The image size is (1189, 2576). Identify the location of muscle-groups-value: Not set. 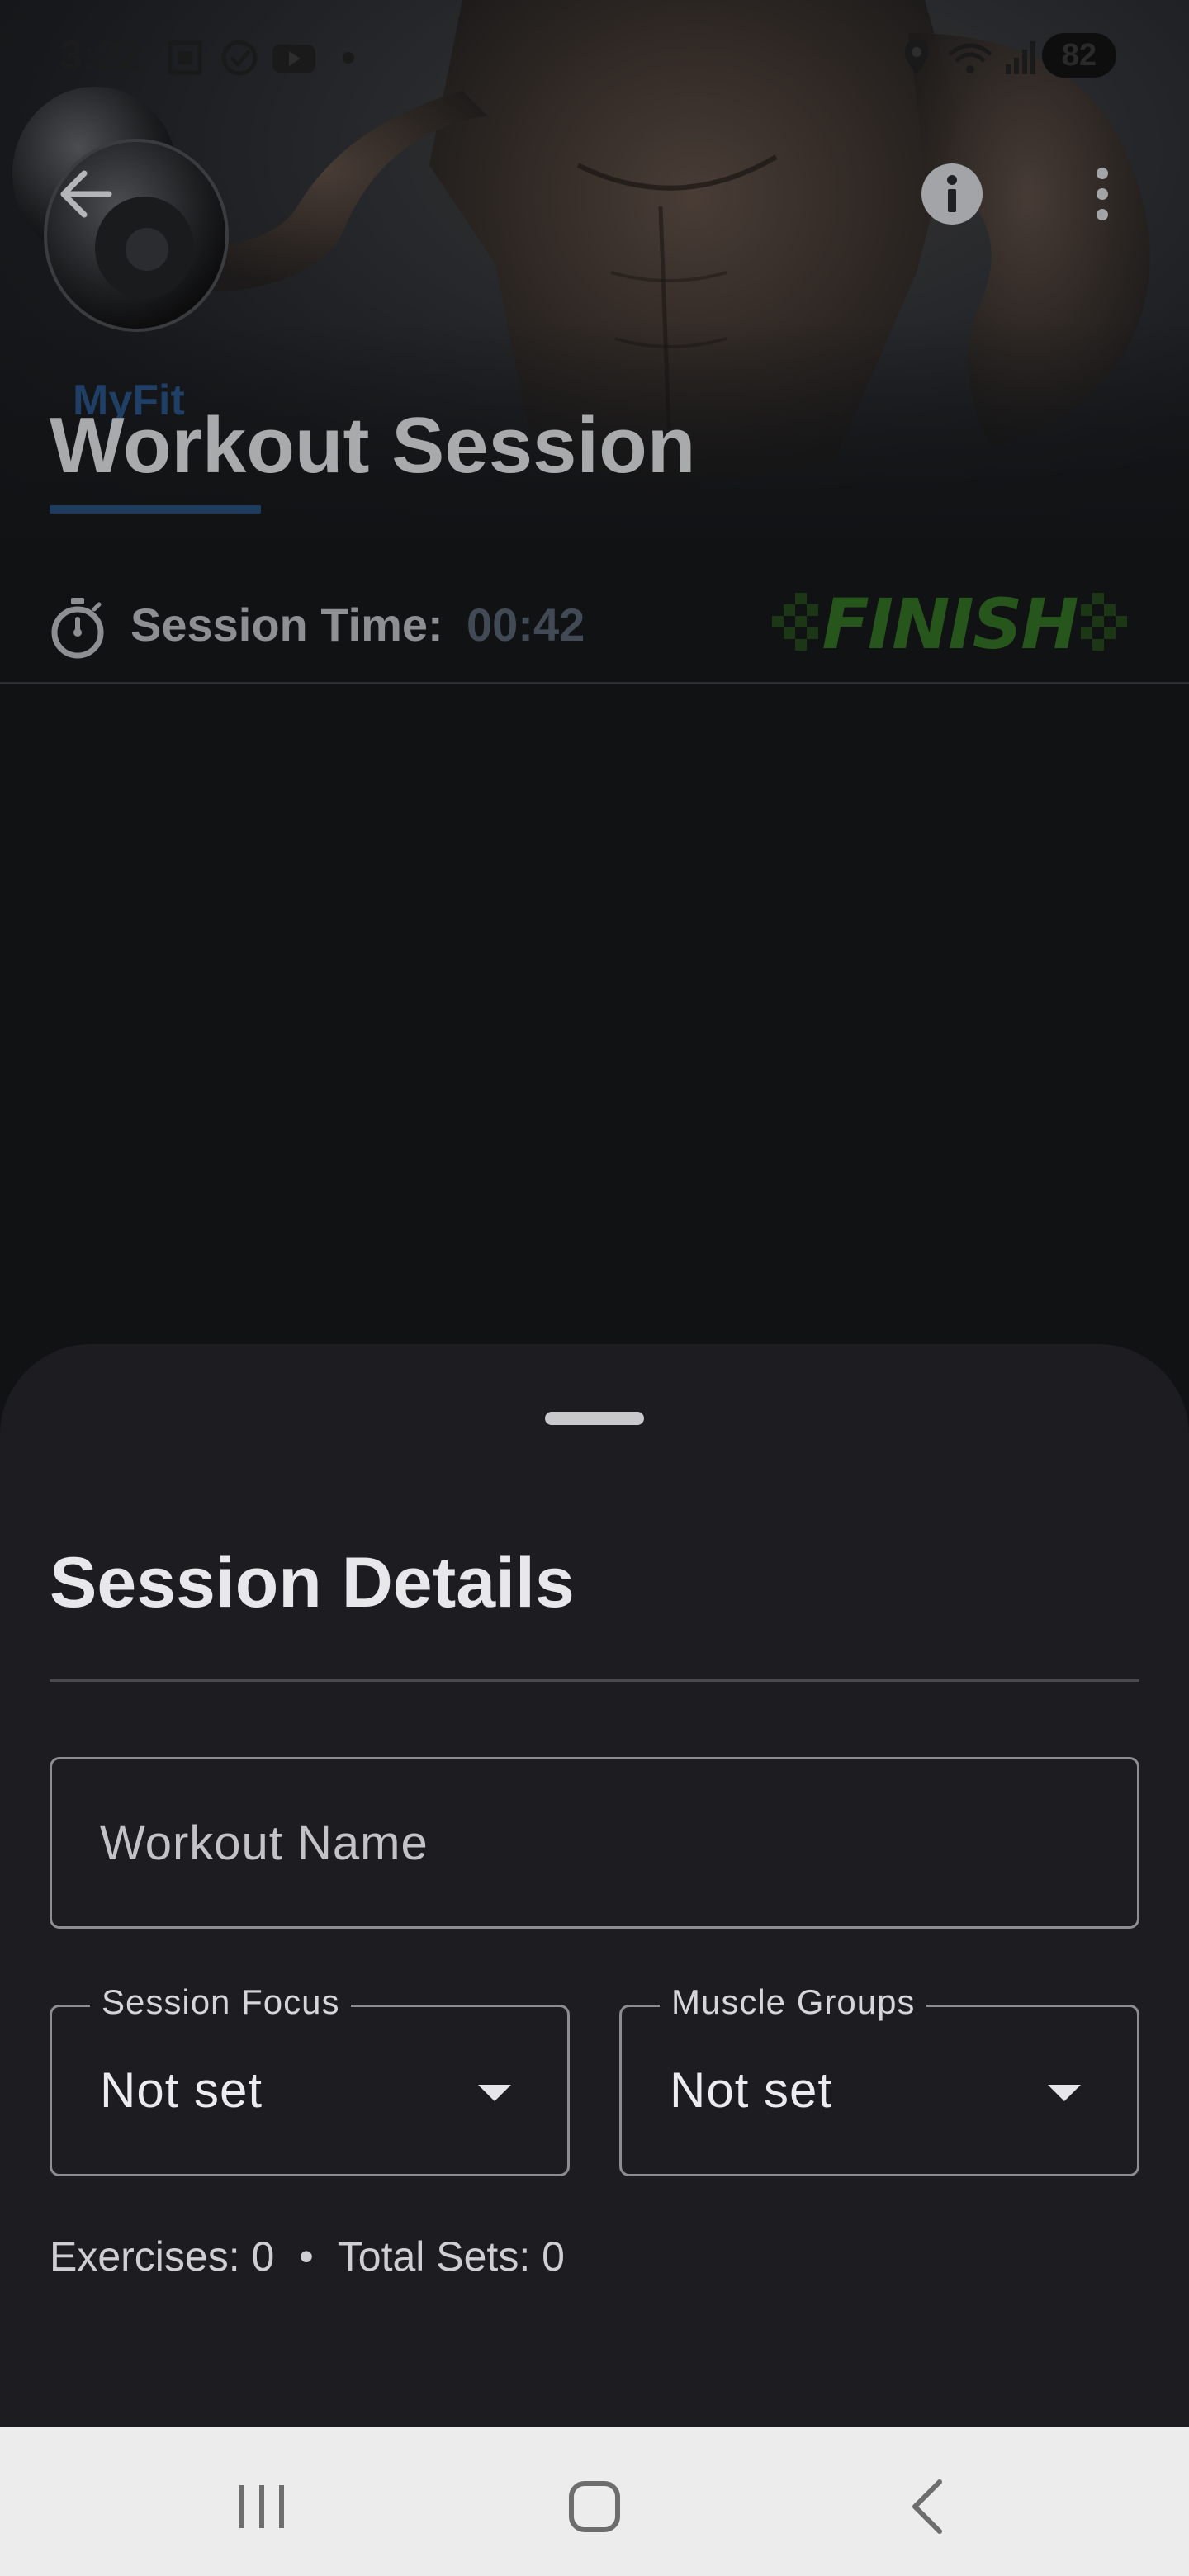
(751, 2090).